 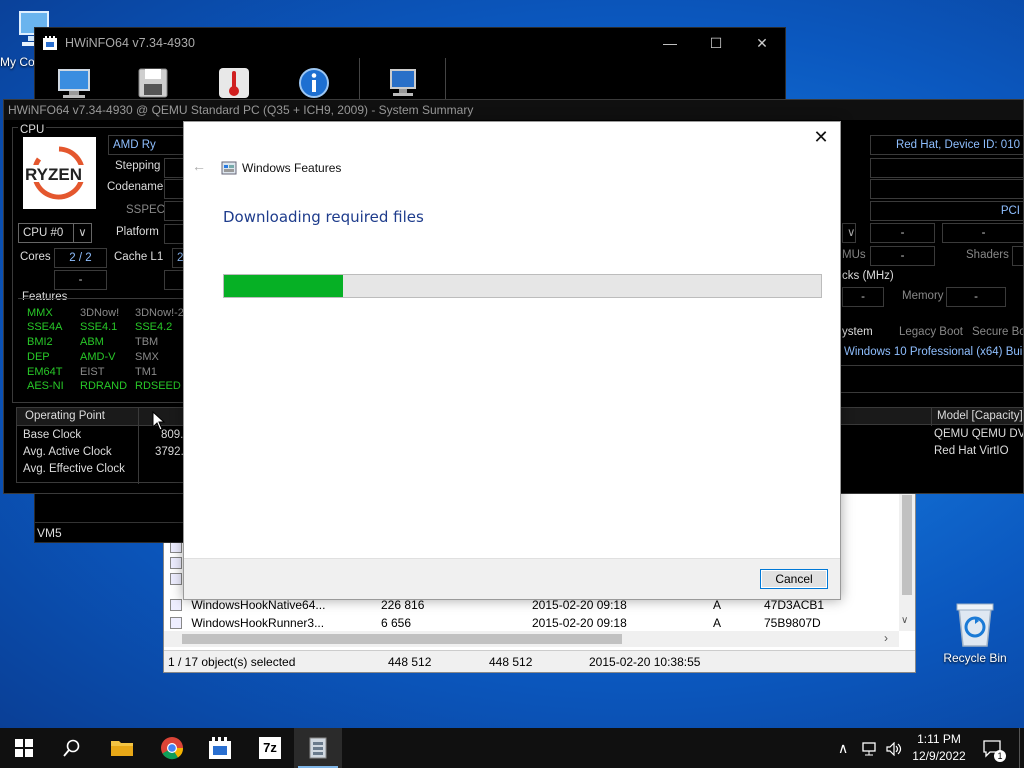 What do you see at coordinates (232, 662) in the screenshot?
I see `selection-status: 1 / 17 object(s) selected` at bounding box center [232, 662].